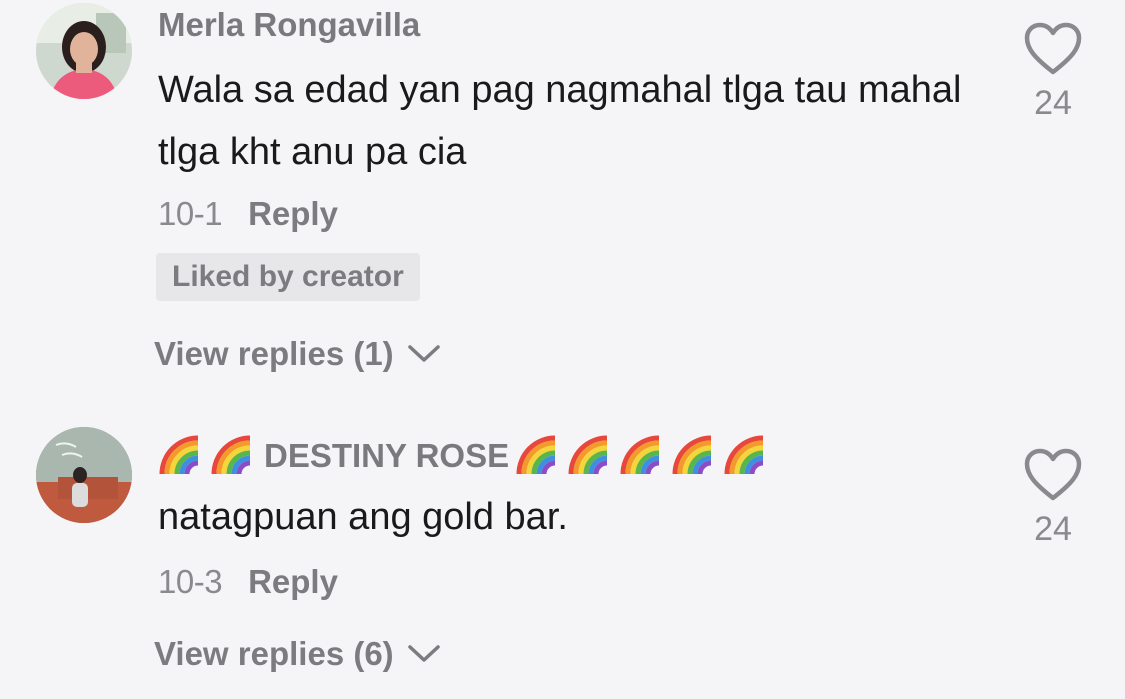 Image resolution: width=1125 pixels, height=699 pixels. I want to click on view-replies-button: View replies (1), so click(298, 354).